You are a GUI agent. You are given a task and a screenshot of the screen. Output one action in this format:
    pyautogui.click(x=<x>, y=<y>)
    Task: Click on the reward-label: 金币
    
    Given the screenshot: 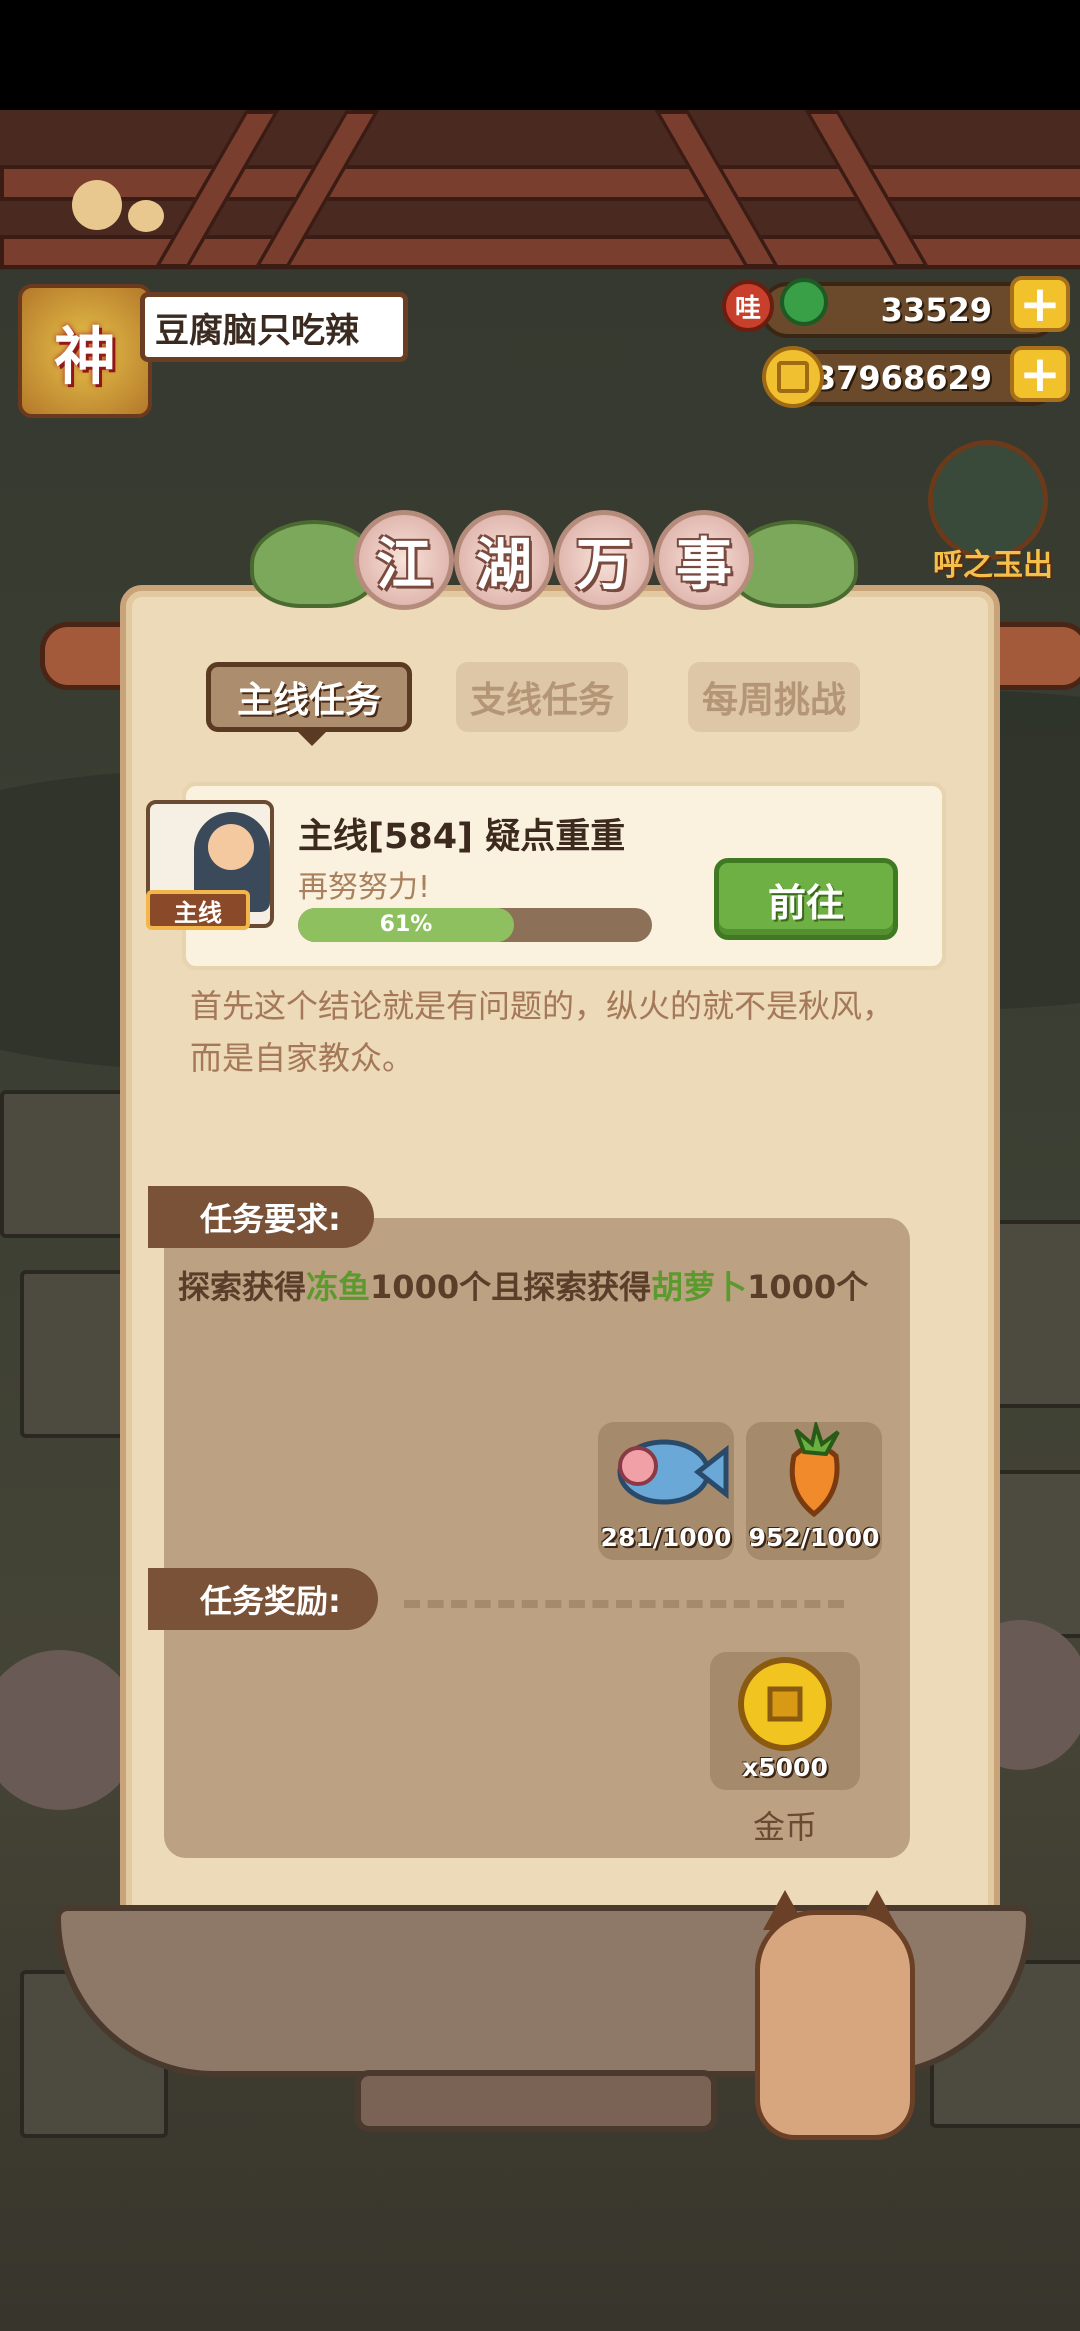 What is the action you would take?
    pyautogui.click(x=784, y=1827)
    